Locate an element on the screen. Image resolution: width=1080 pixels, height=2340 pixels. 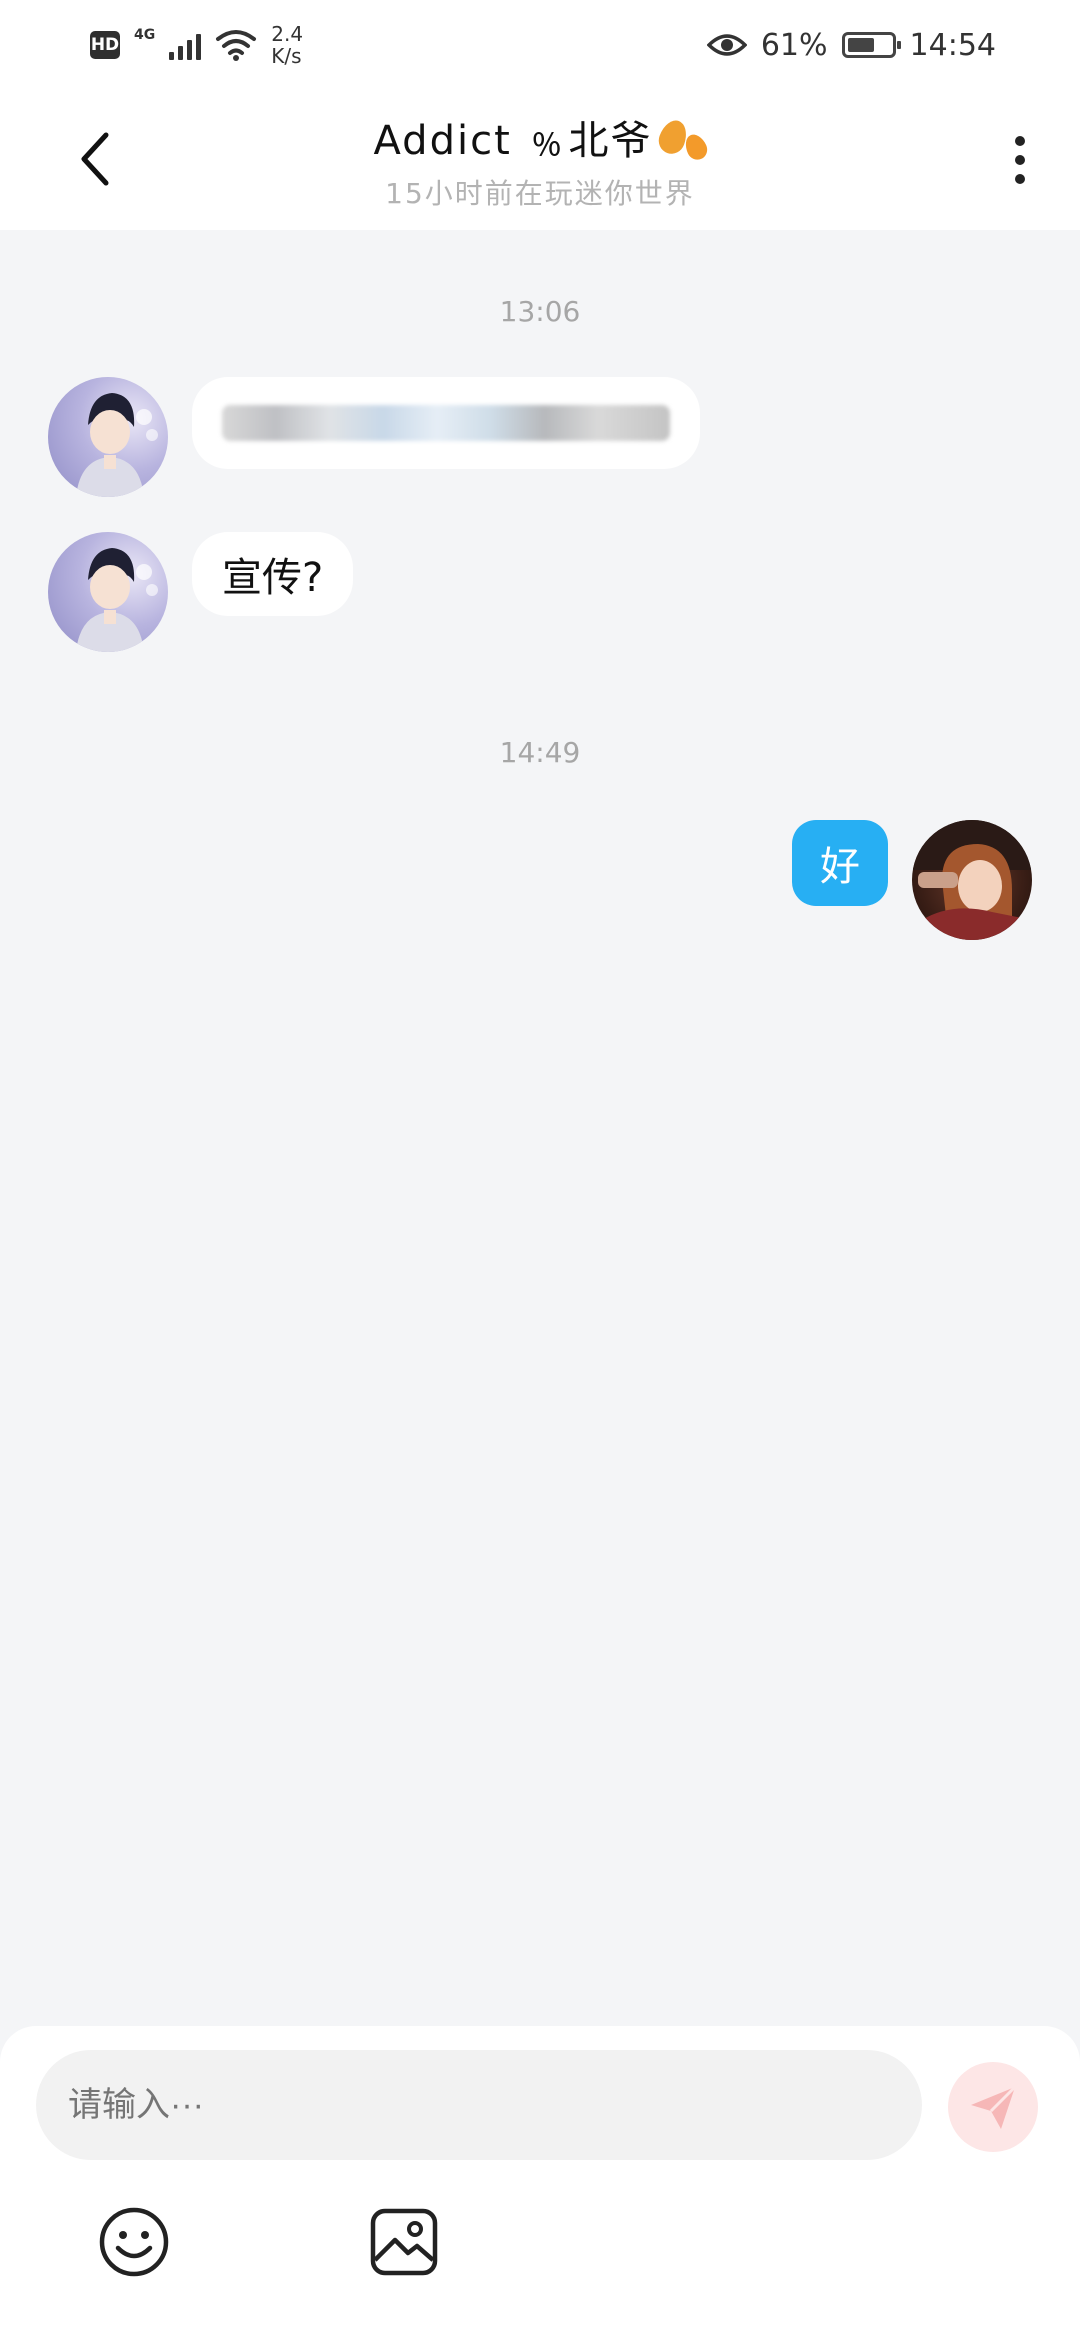
send-button is located at coordinates (993, 2107).